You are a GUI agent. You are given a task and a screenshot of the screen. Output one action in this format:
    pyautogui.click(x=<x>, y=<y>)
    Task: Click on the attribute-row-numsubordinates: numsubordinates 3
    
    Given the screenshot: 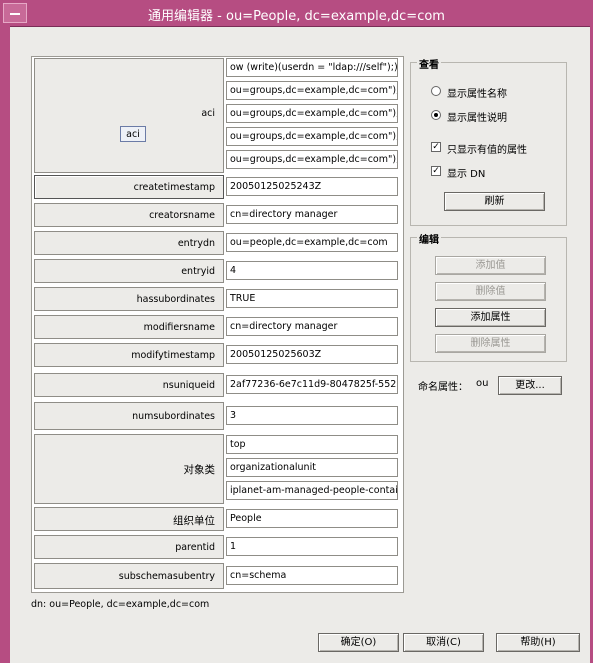 What is the action you would take?
    pyautogui.click(x=217, y=416)
    